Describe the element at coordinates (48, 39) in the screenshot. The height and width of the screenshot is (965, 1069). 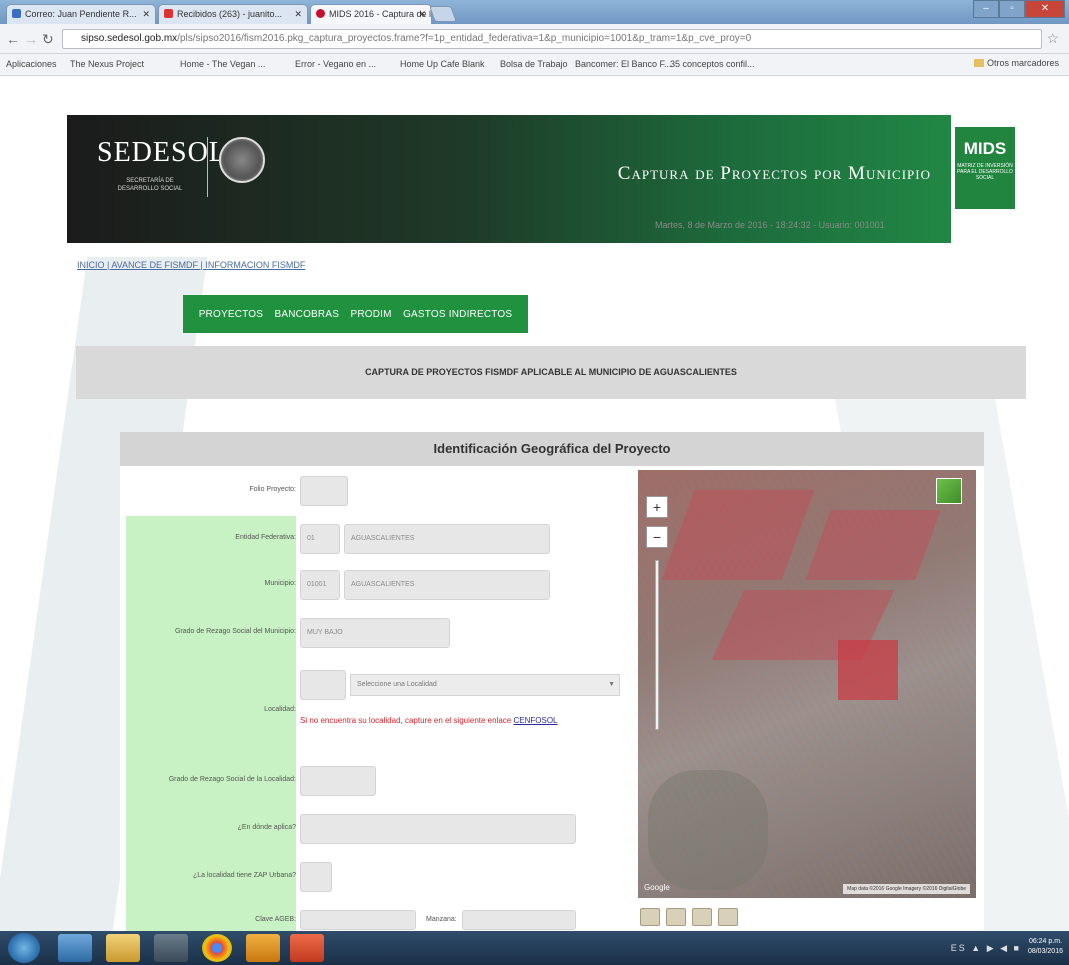
I see `reload-icon: ↻` at that location.